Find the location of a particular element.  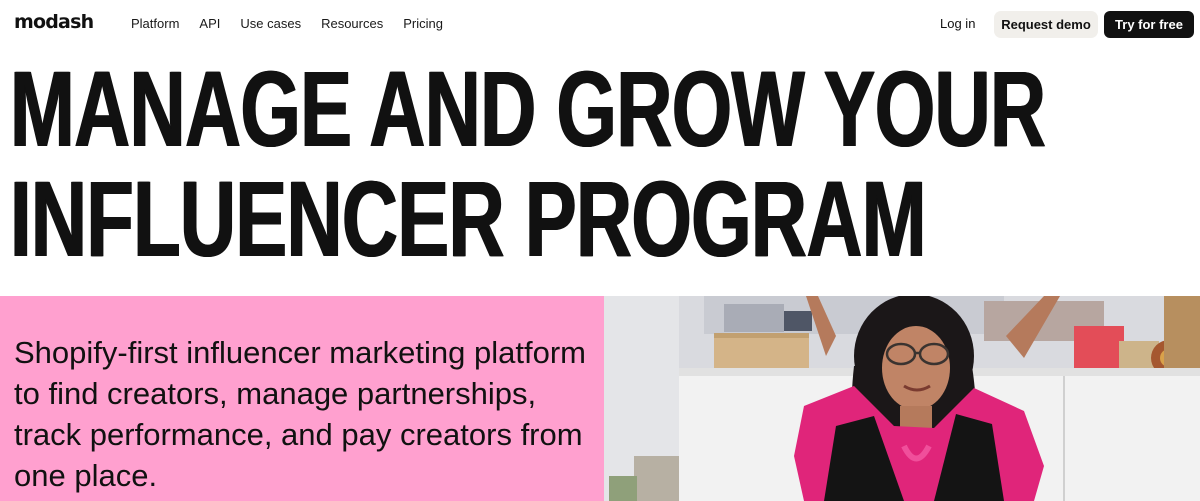

main-menu: Platform API Use cases Resources Pricing is located at coordinates (287, 23).